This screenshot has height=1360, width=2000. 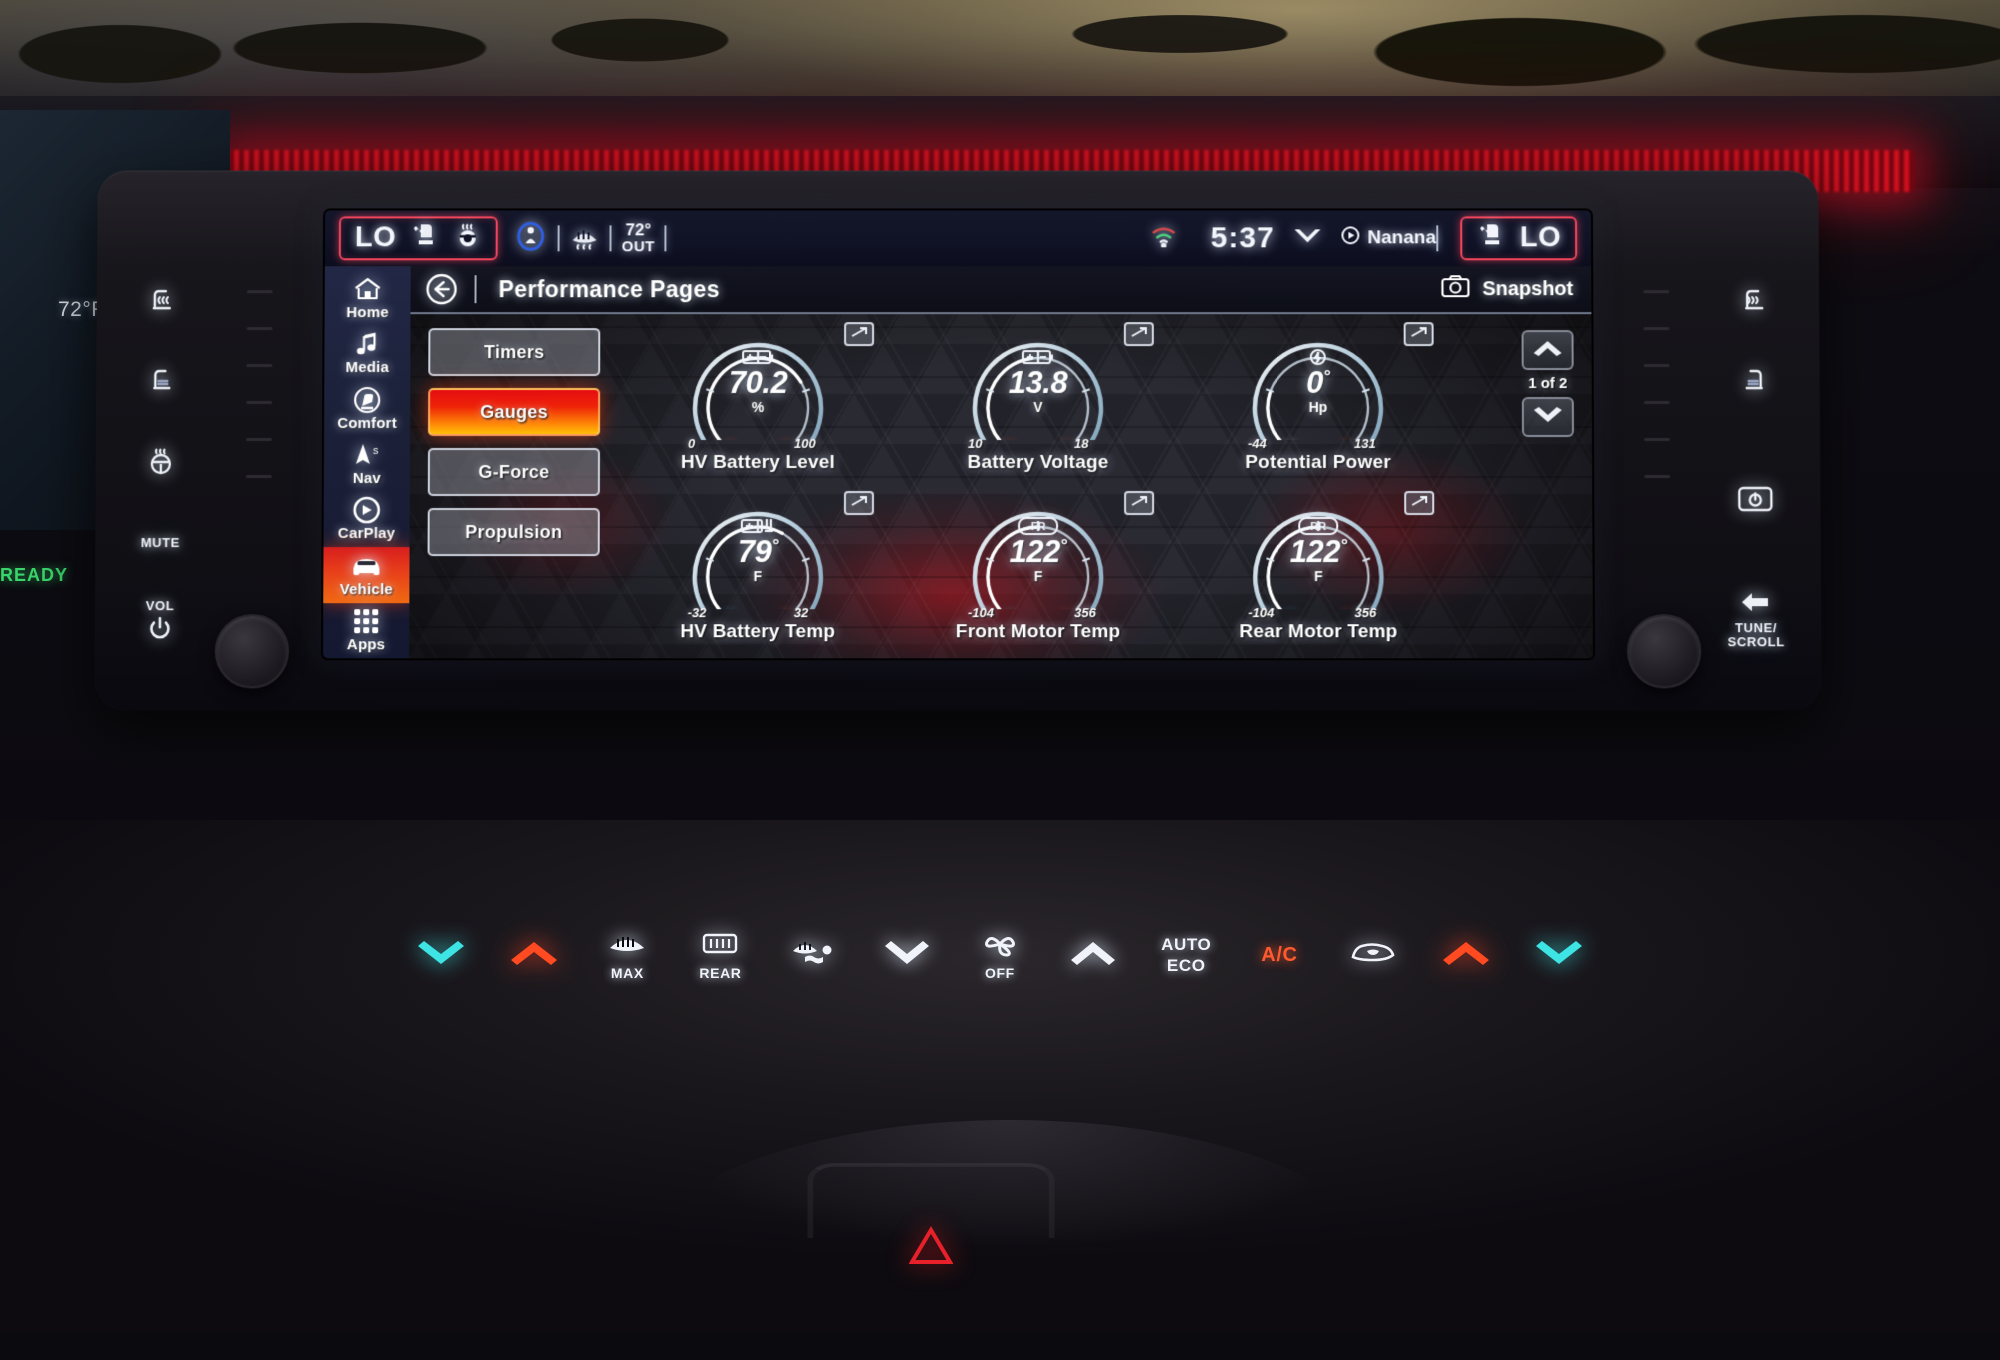 What do you see at coordinates (1318, 463) in the screenshot?
I see `gauge-label: Potential Power` at bounding box center [1318, 463].